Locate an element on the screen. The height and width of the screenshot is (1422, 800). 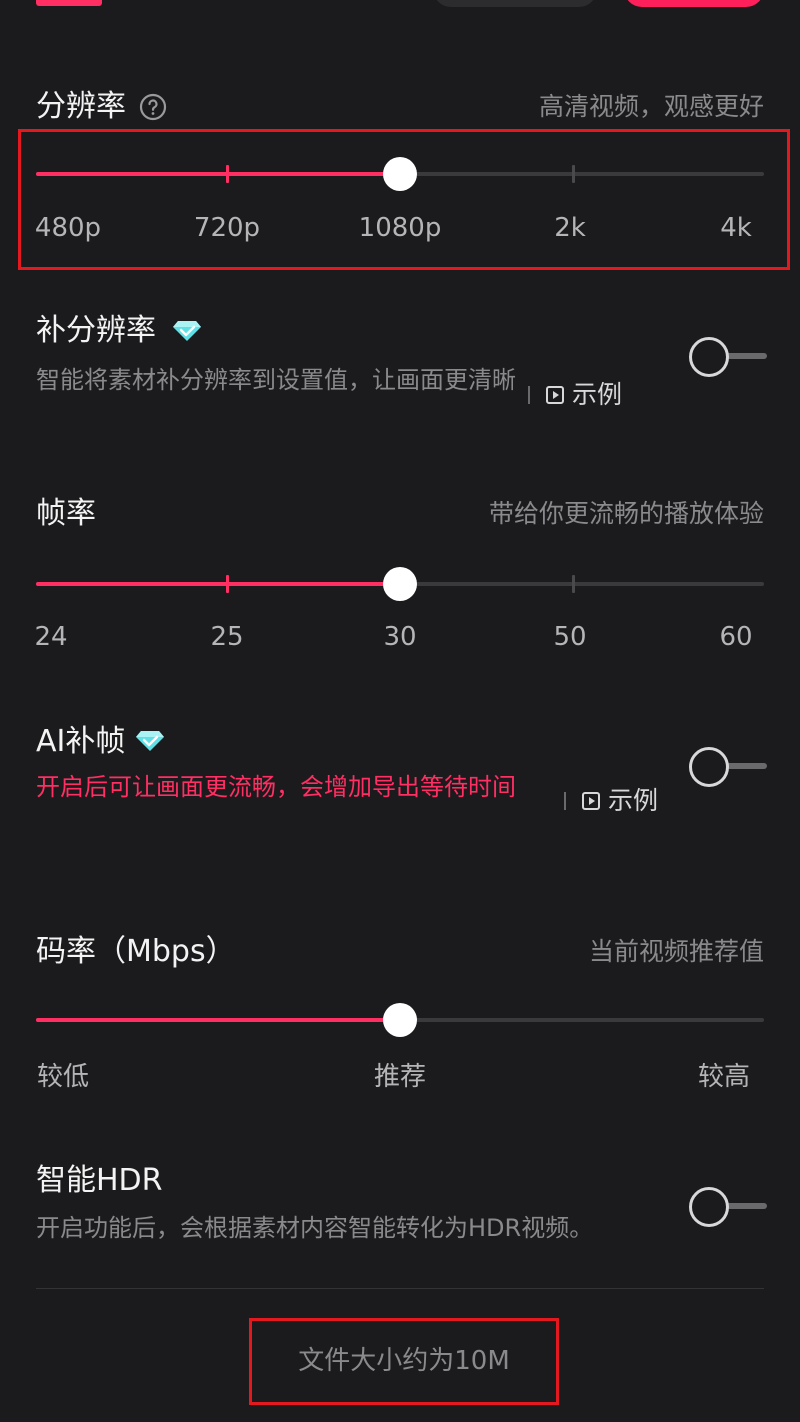
bitrate-slider is located at coordinates (400, 1020).